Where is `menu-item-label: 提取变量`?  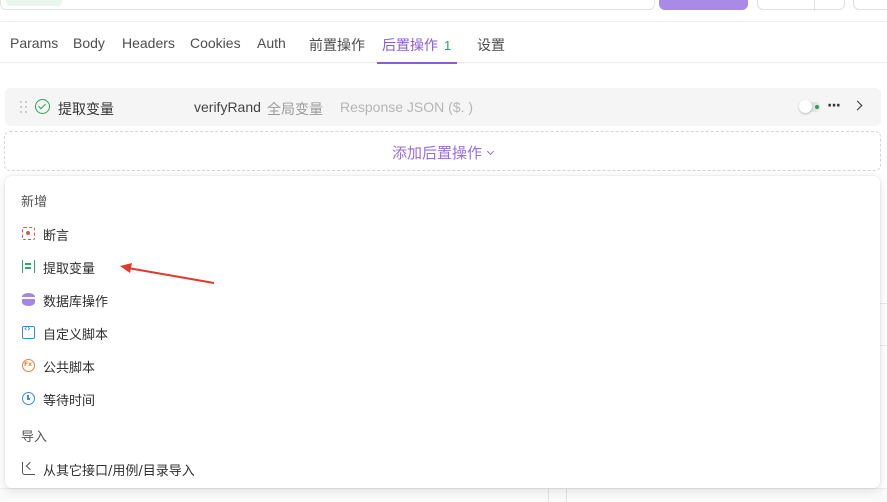 menu-item-label: 提取变量 is located at coordinates (69, 269).